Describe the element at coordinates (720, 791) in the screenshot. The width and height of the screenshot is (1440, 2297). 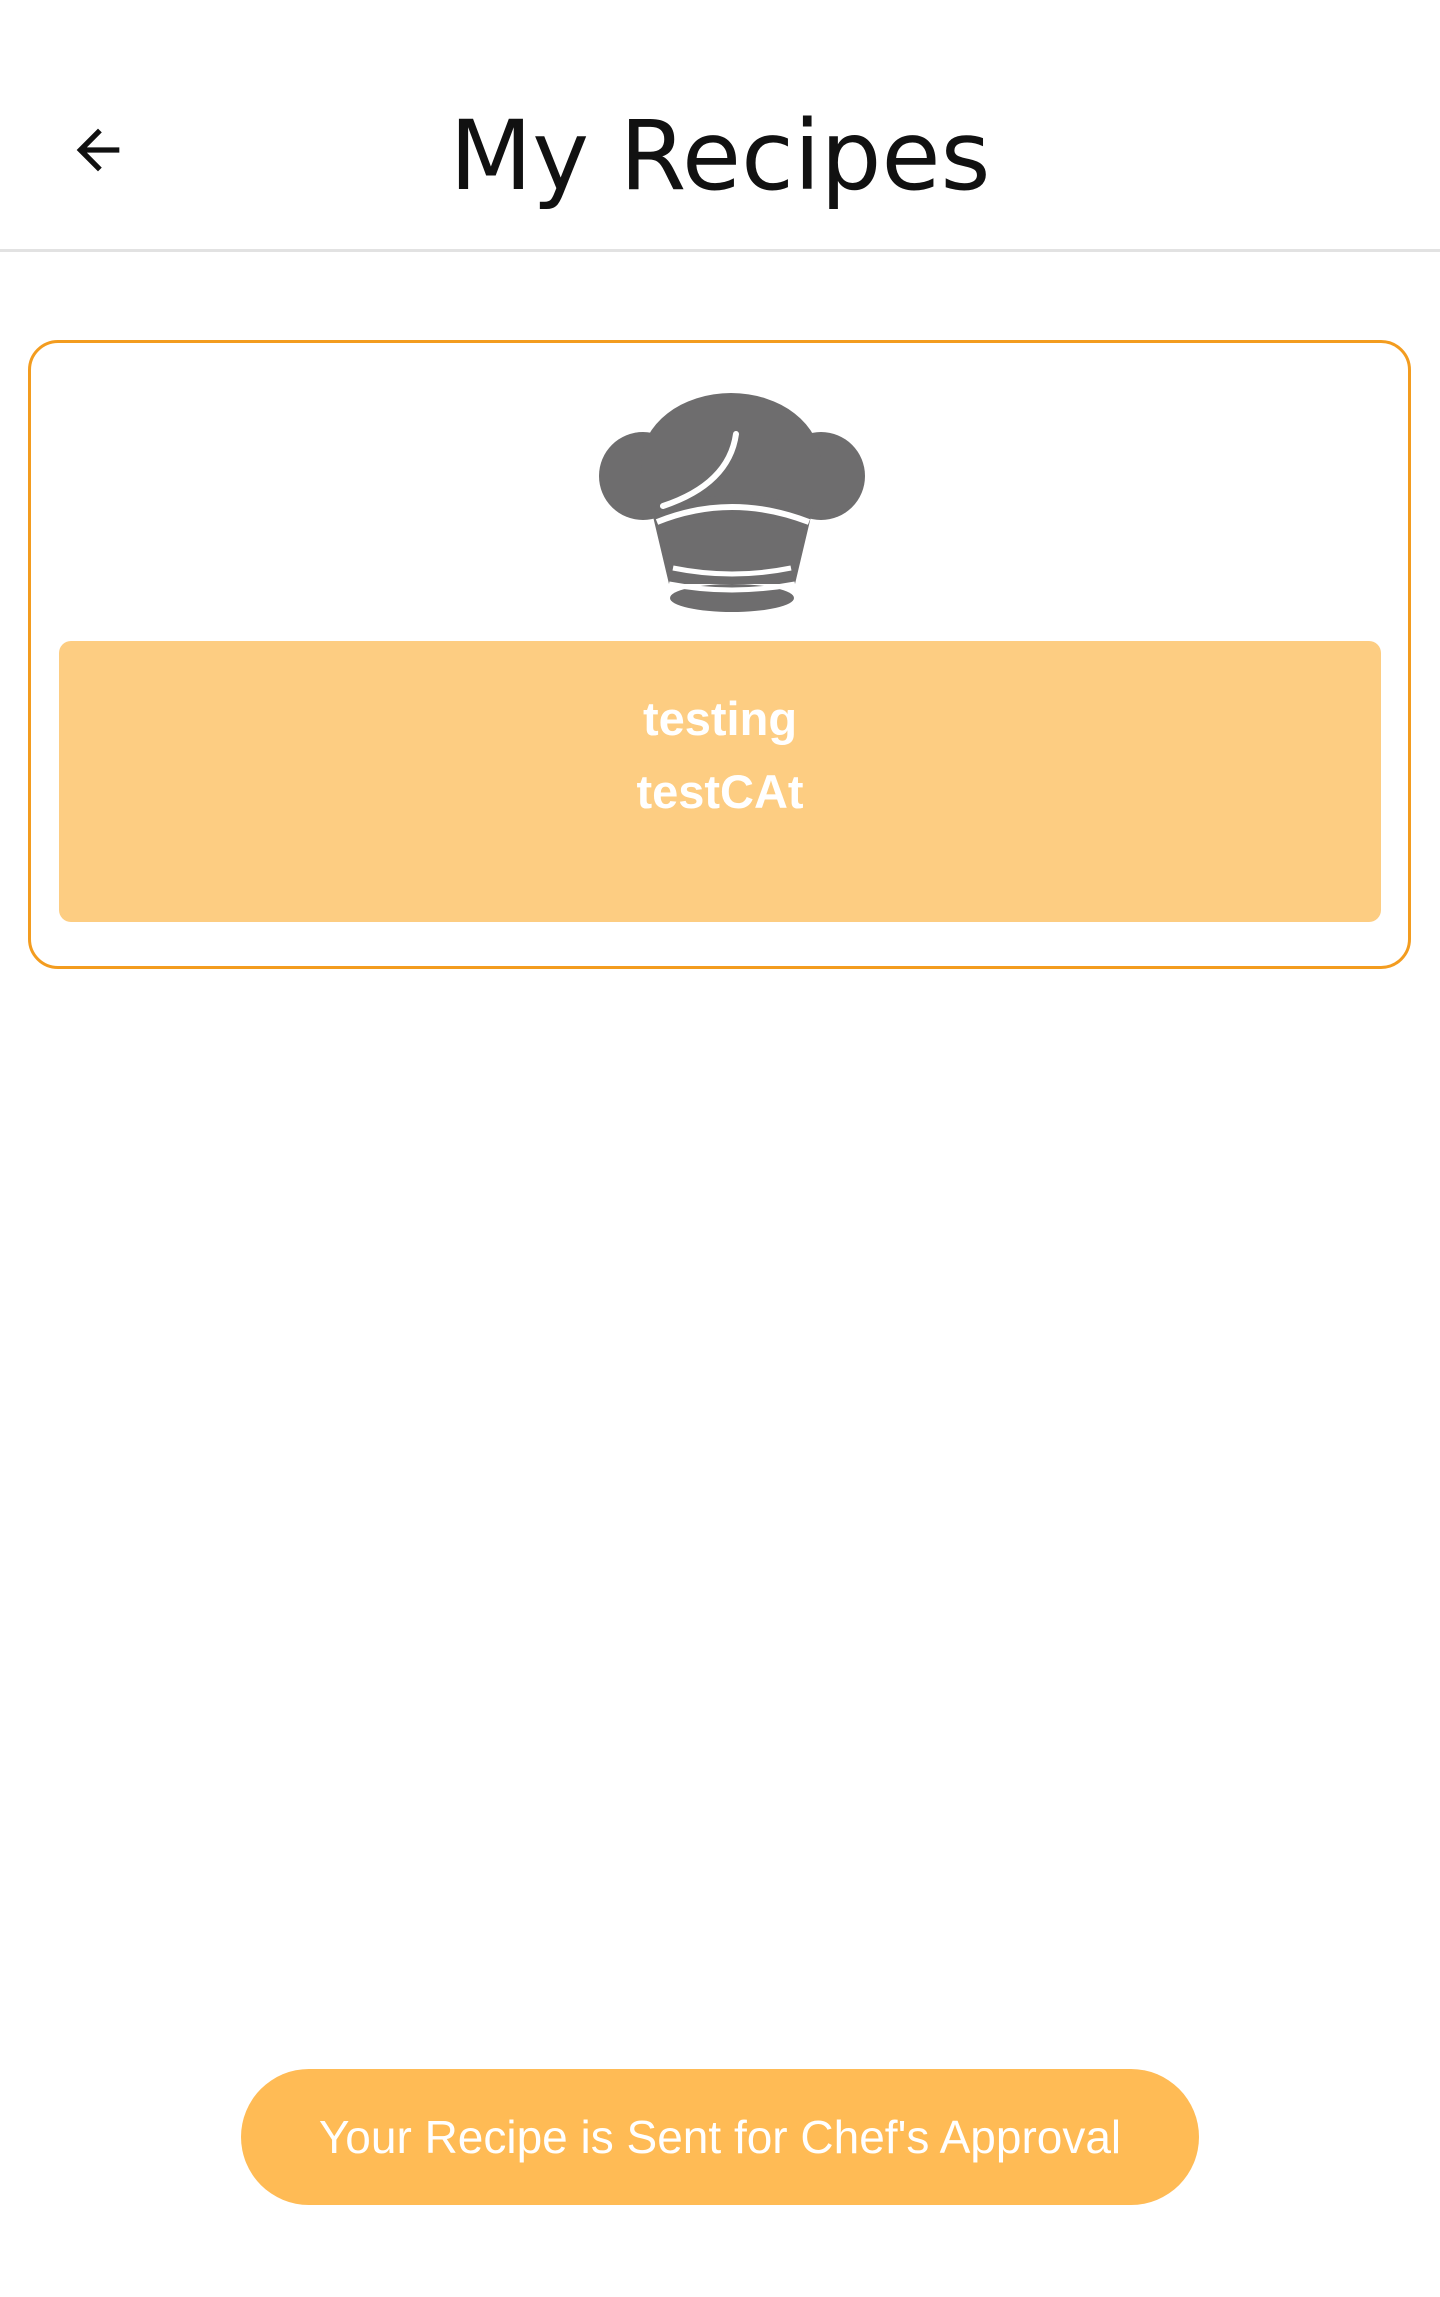
I see `recipe-category: testCAt` at that location.